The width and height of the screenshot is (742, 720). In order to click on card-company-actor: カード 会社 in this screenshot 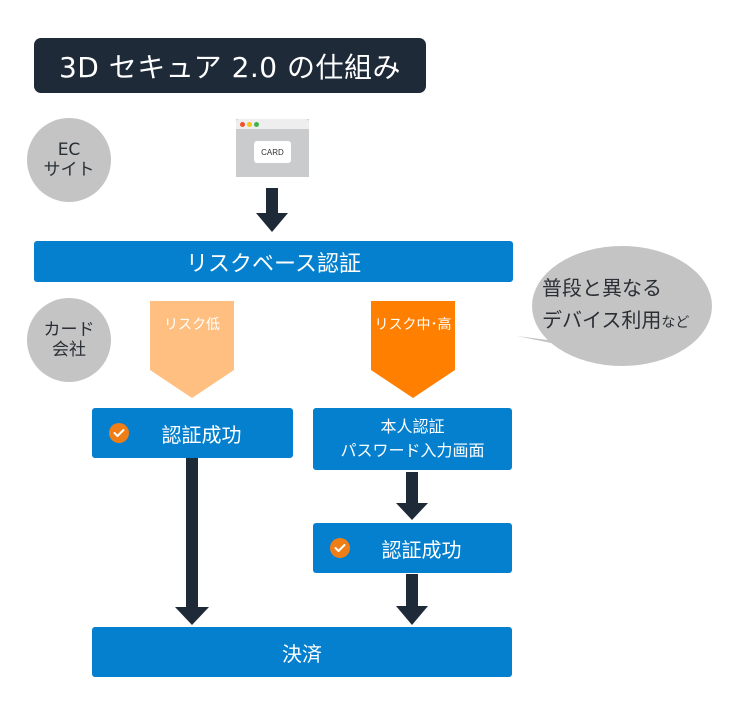, I will do `click(69, 340)`.